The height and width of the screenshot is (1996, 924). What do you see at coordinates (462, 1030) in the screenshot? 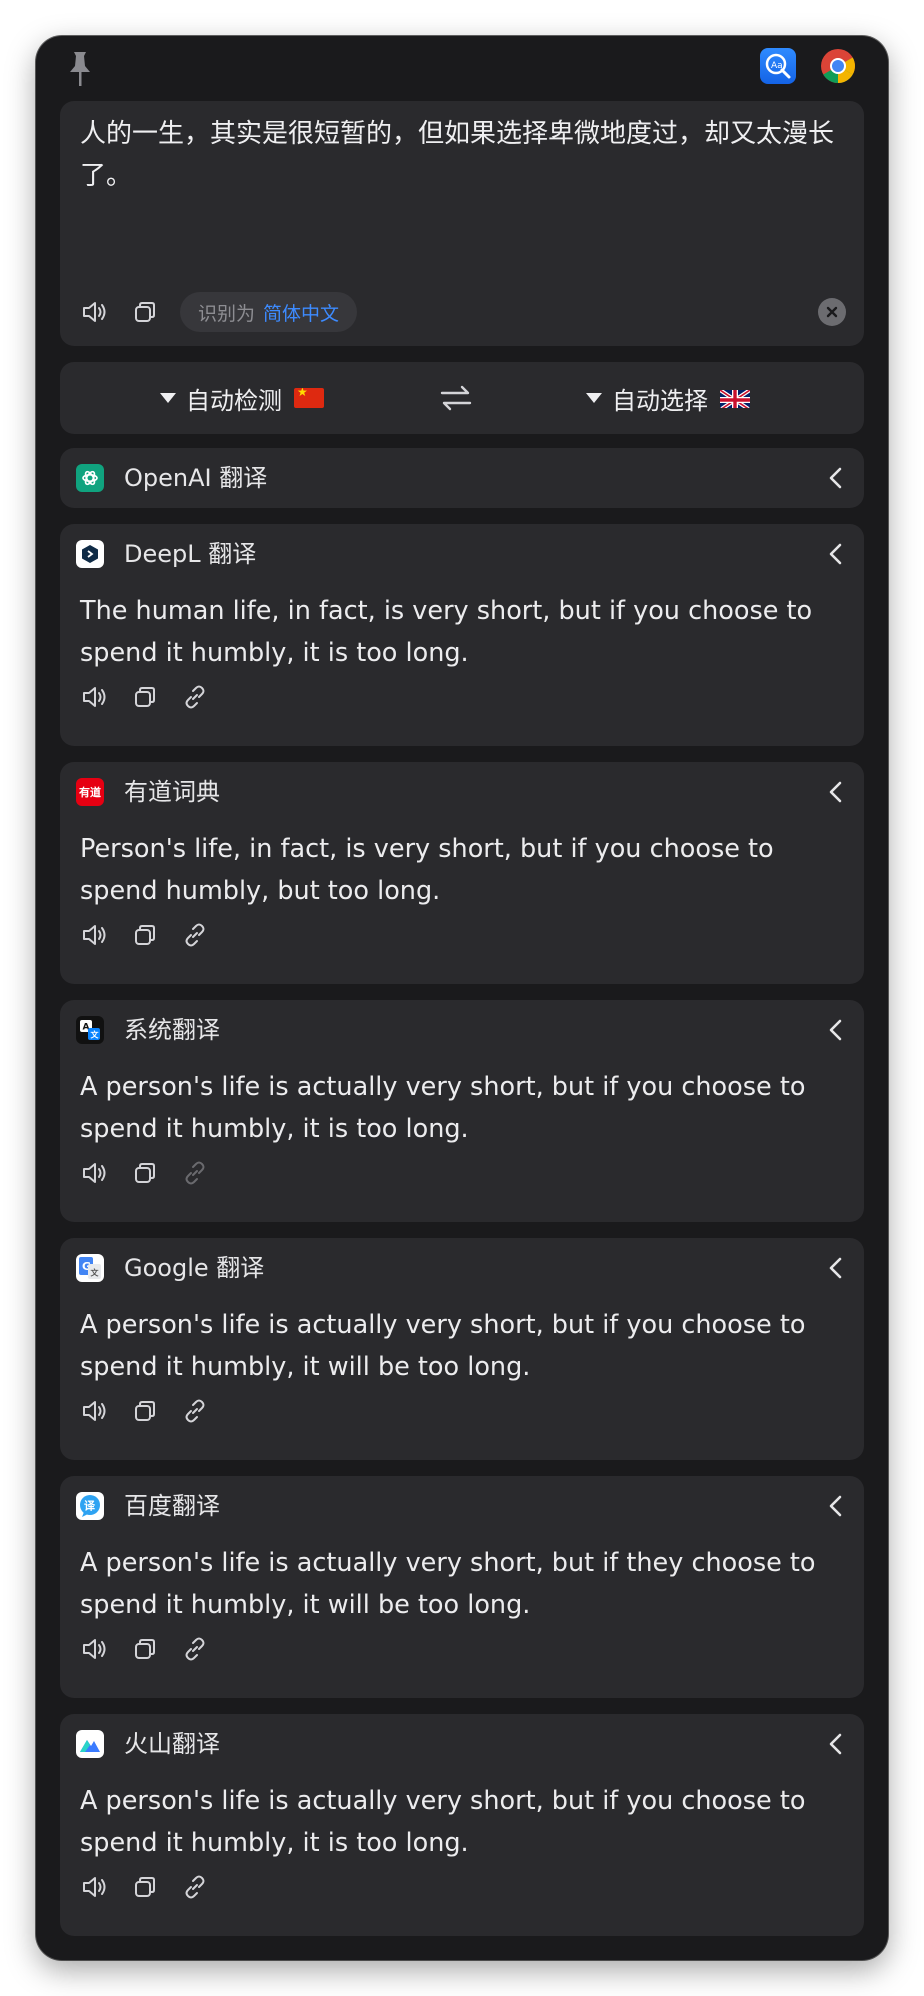
I see `service-header: A文 系统翻译` at bounding box center [462, 1030].